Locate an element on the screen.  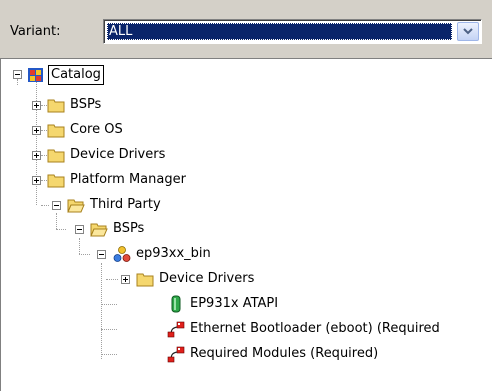
expand-device-drivers-button is located at coordinates (36, 155).